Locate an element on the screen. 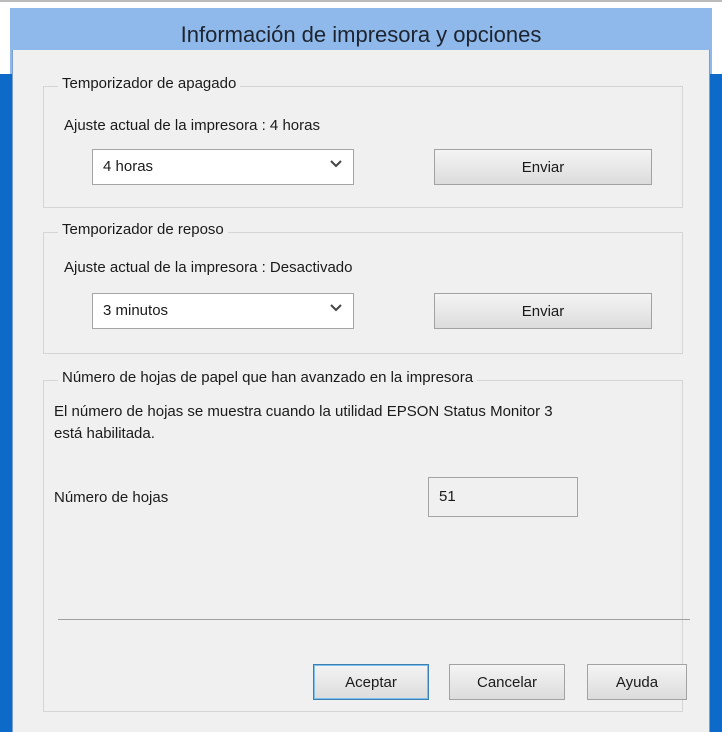 This screenshot has width=722, height=732. power-off-current-setting: Ajuste actual de la impresora : 4 horas is located at coordinates (192, 125).